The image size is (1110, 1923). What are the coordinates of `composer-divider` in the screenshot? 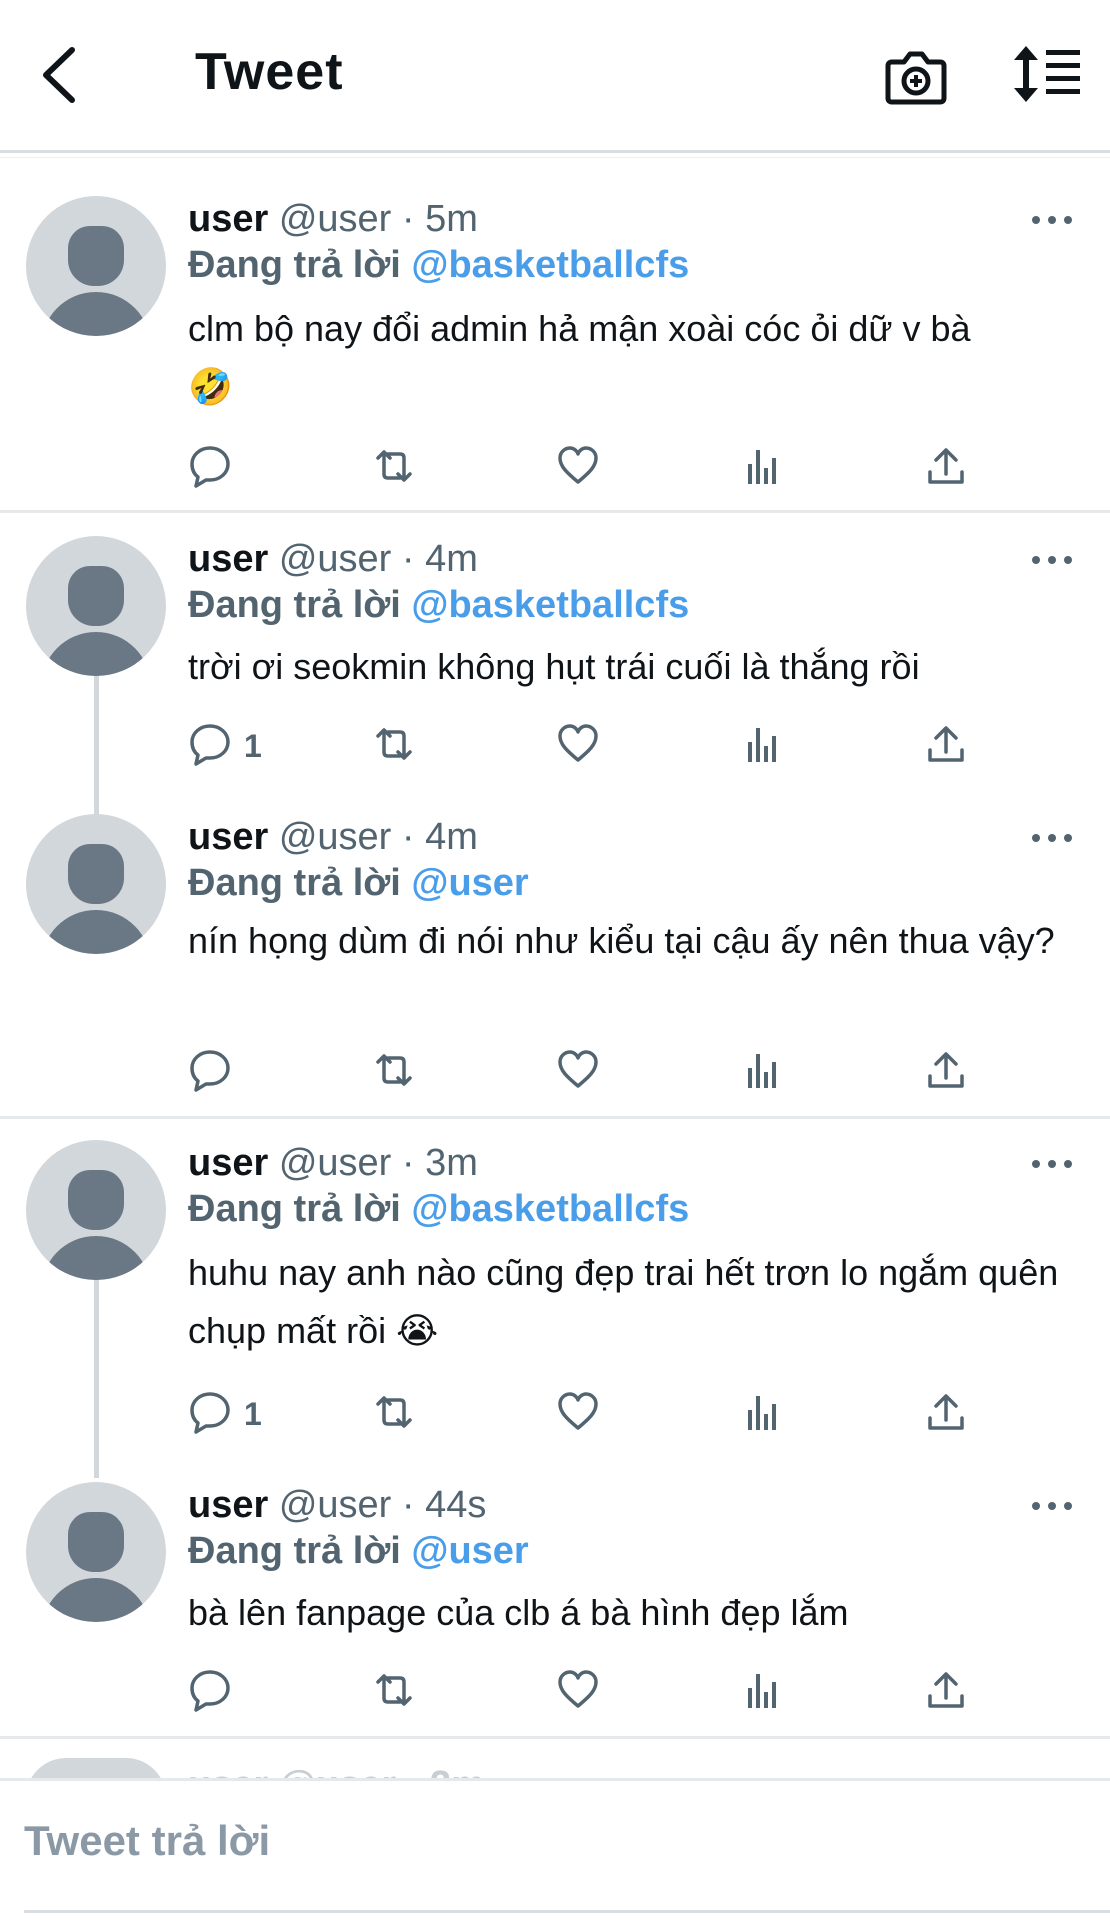 It's located at (567, 1911).